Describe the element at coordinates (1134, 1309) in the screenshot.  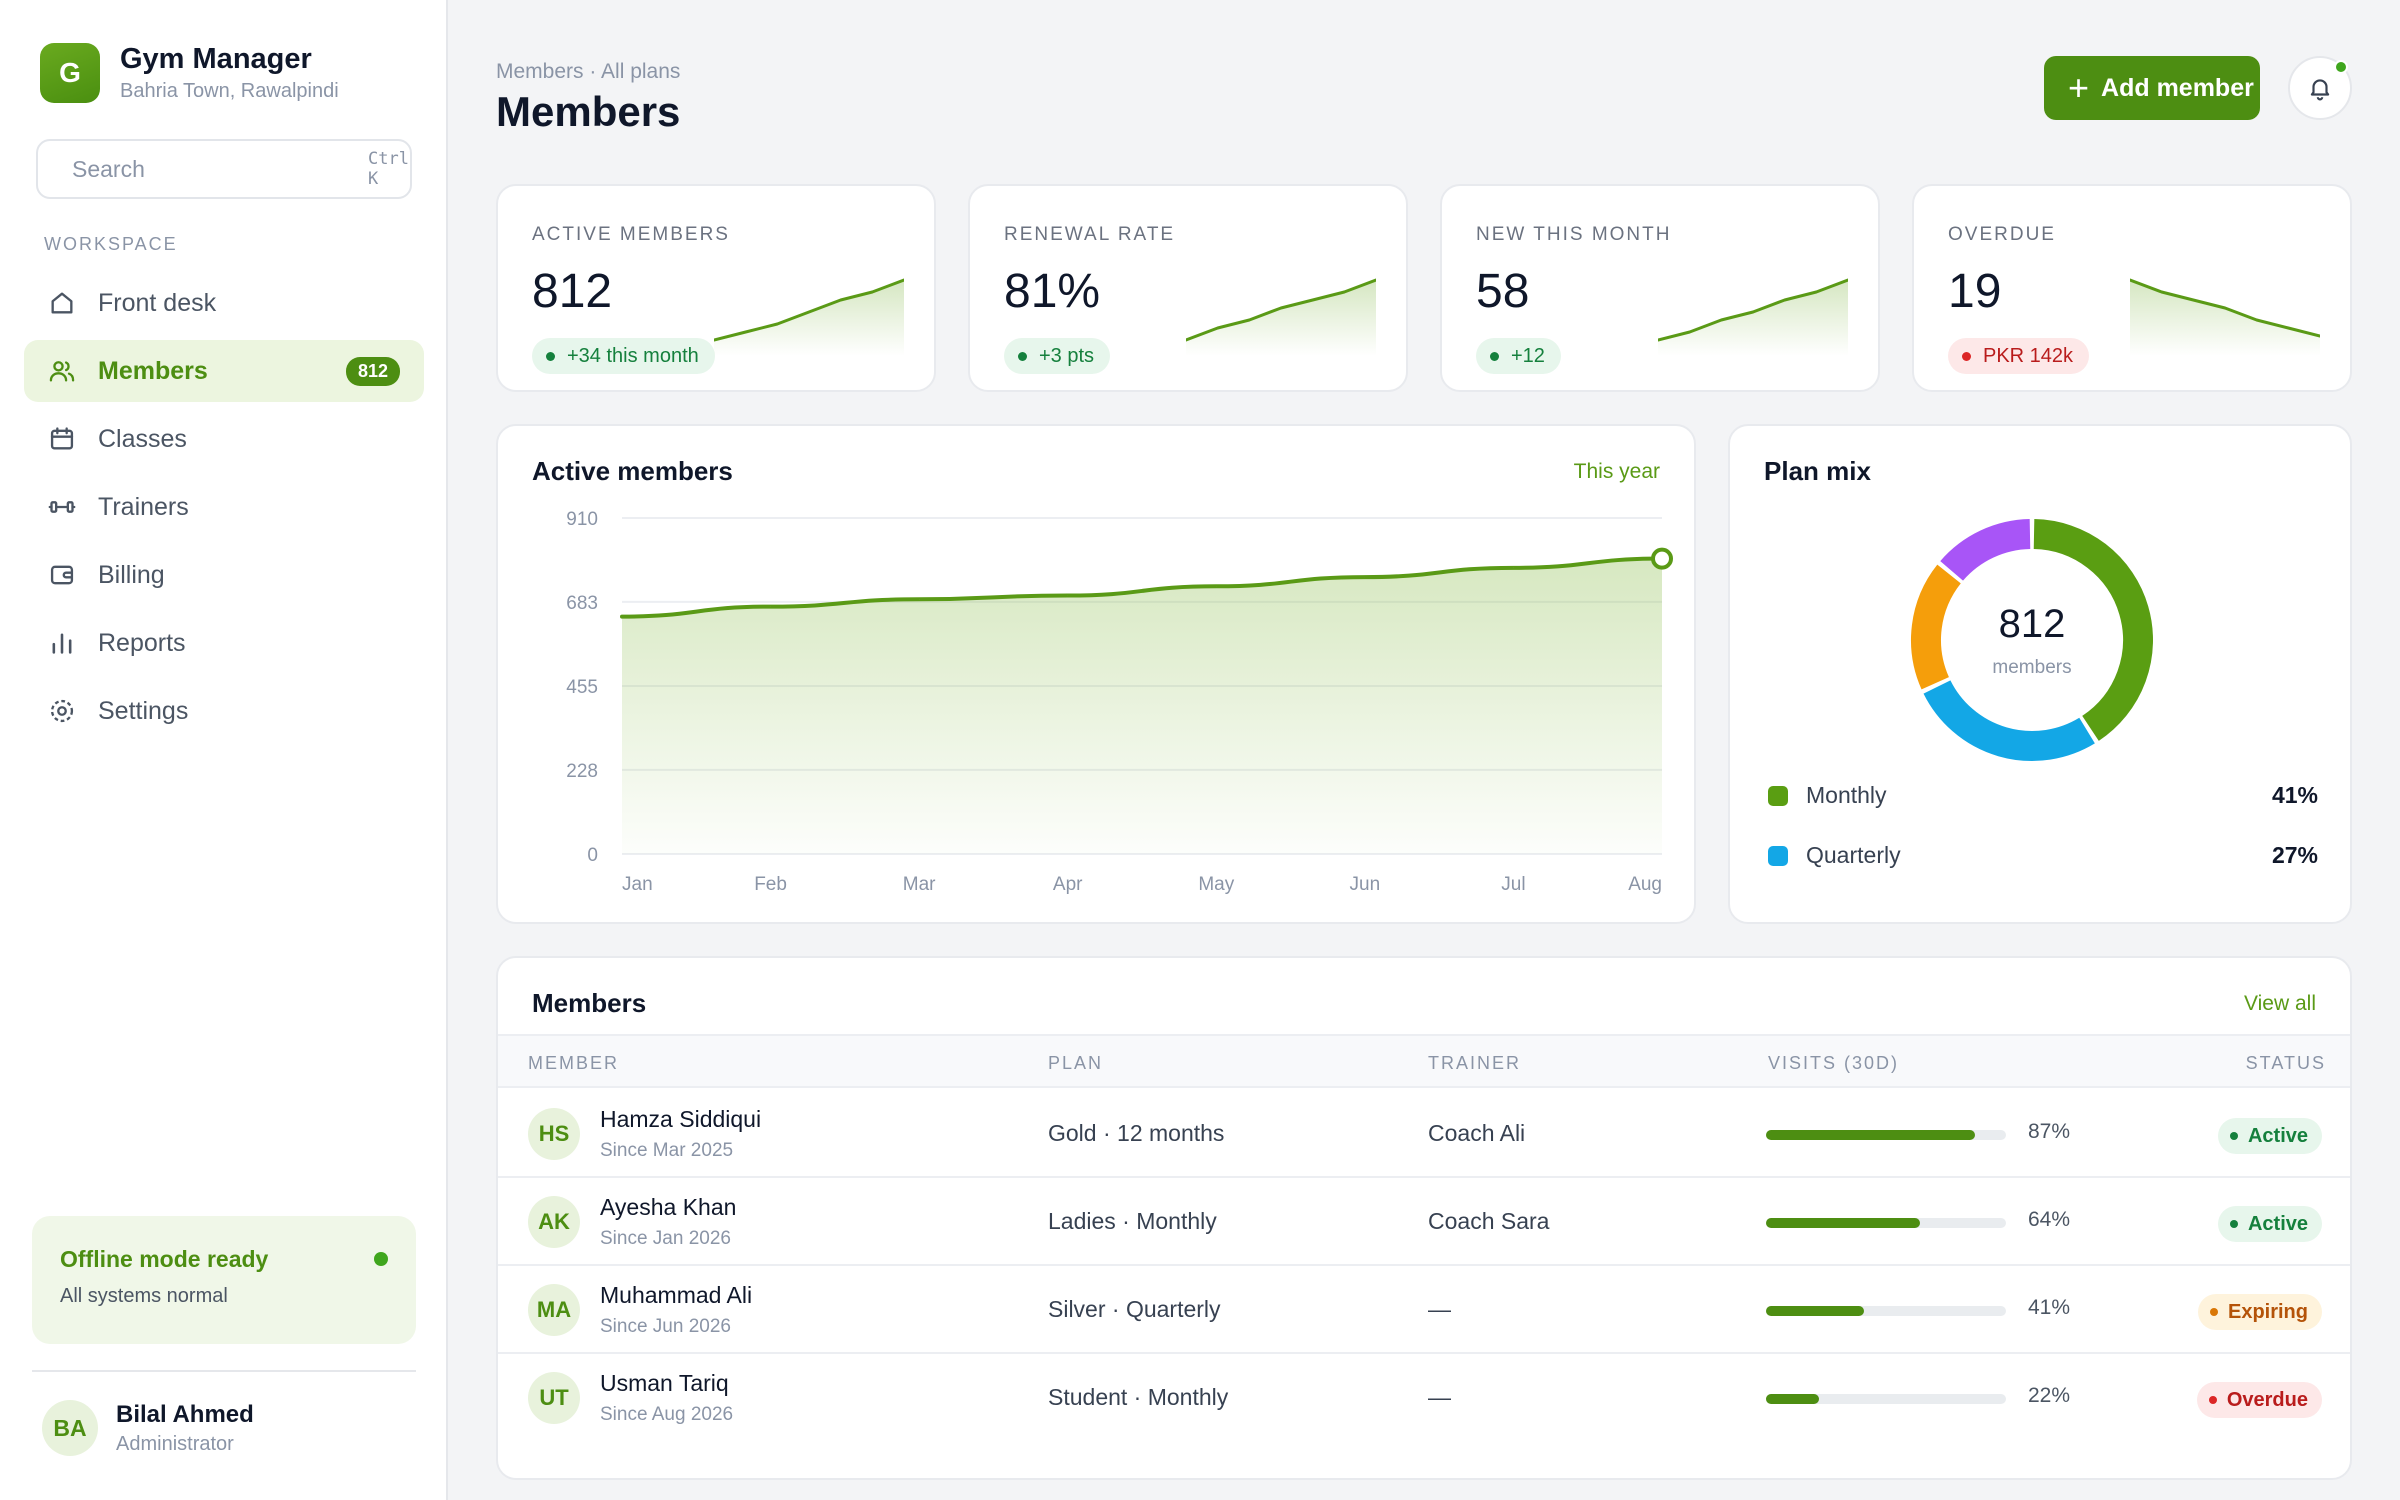
I see `member-plan: Silver · Quarterly` at that location.